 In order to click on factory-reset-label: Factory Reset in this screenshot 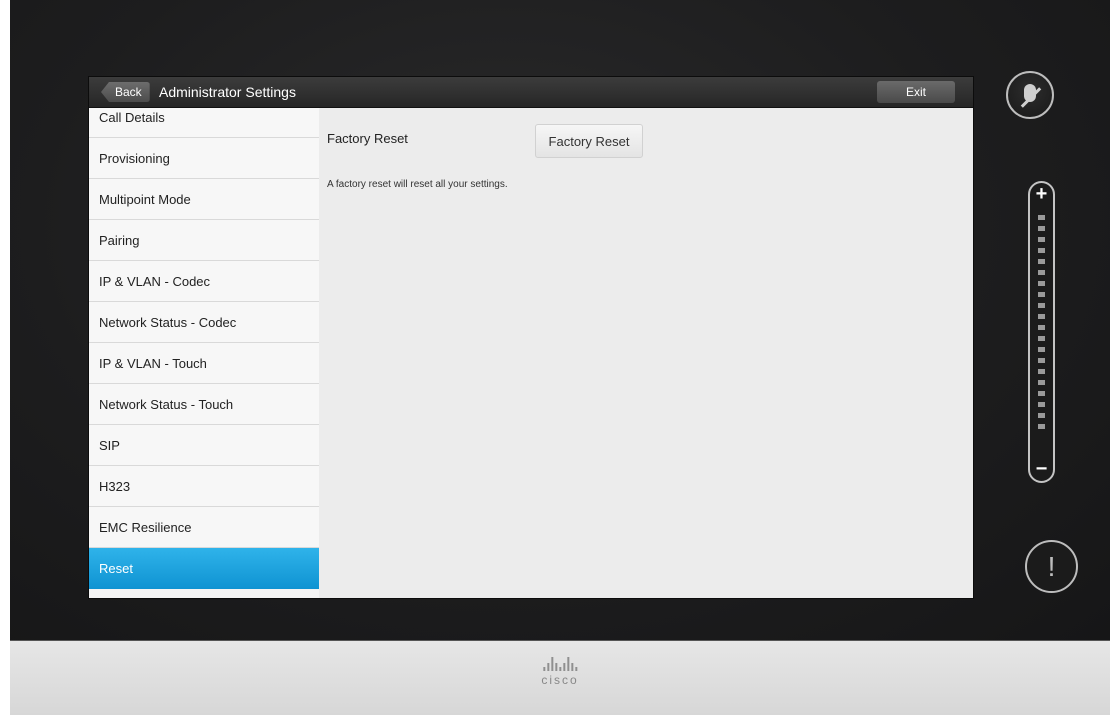, I will do `click(367, 138)`.